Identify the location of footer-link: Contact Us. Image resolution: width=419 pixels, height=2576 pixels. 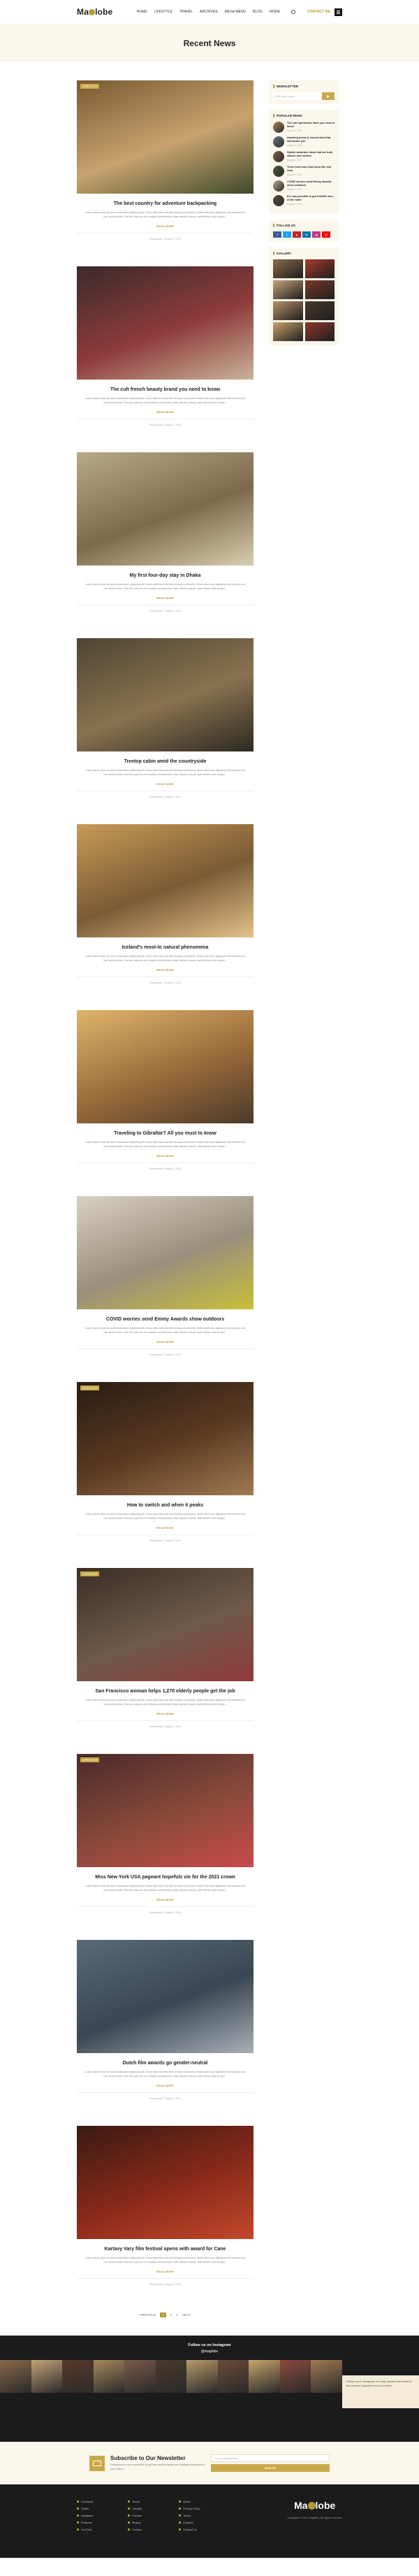
(198, 2529).